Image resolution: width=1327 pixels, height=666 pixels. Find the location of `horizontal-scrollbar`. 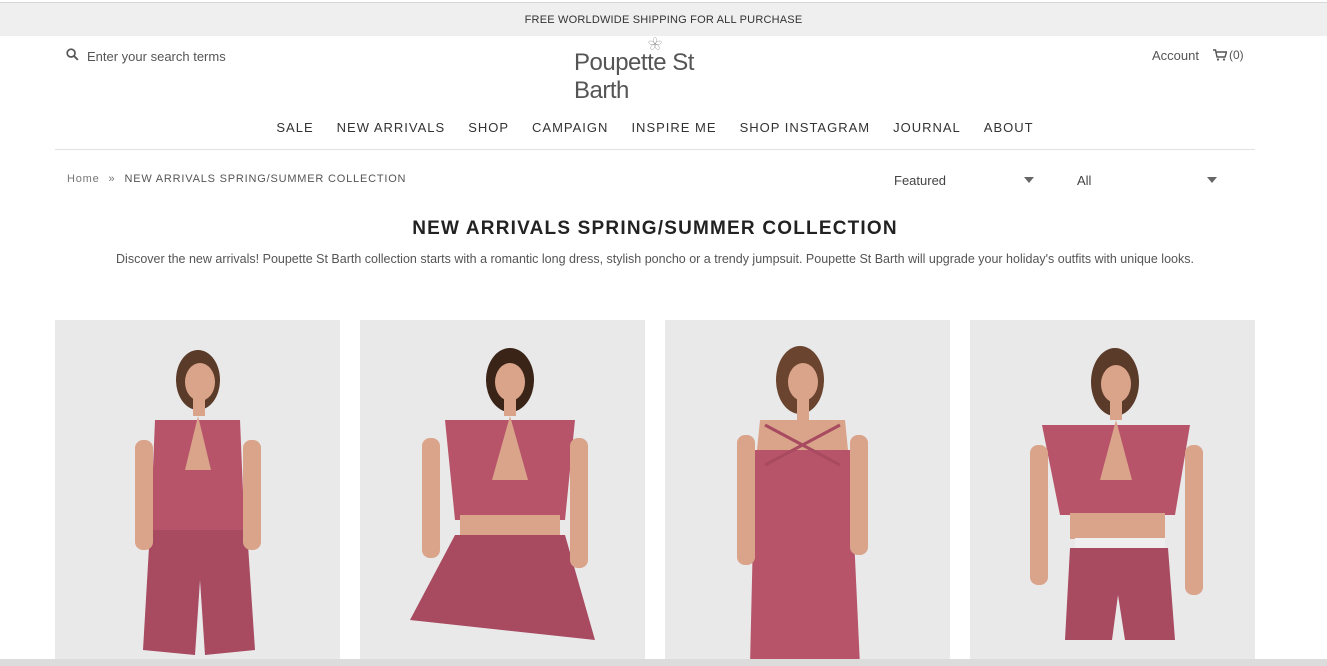

horizontal-scrollbar is located at coordinates (663, 662).